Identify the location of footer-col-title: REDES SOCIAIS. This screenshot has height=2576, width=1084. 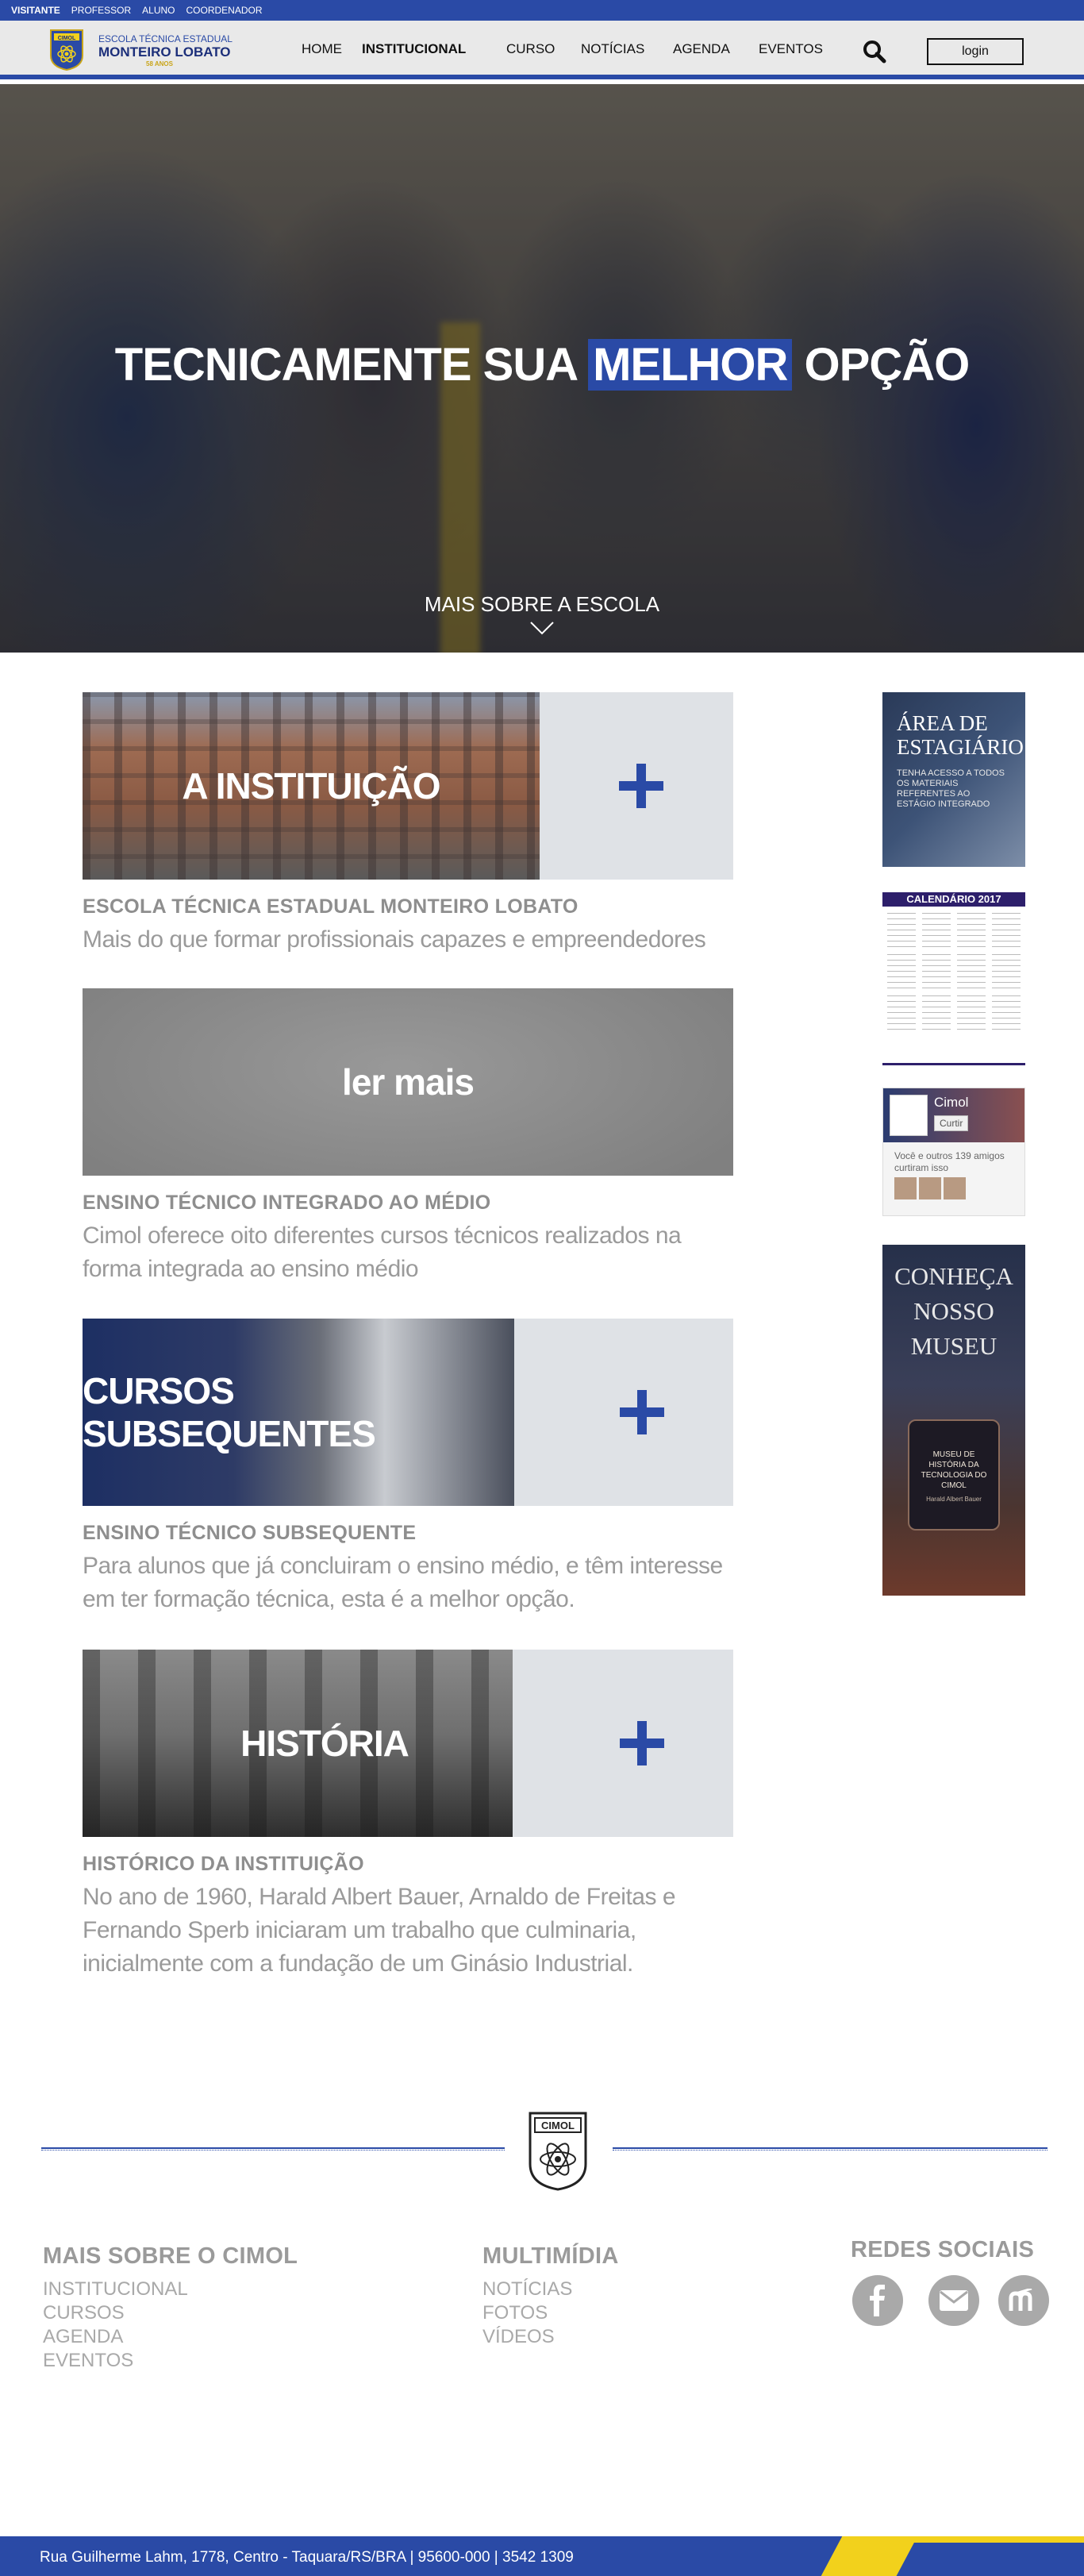
(943, 2249).